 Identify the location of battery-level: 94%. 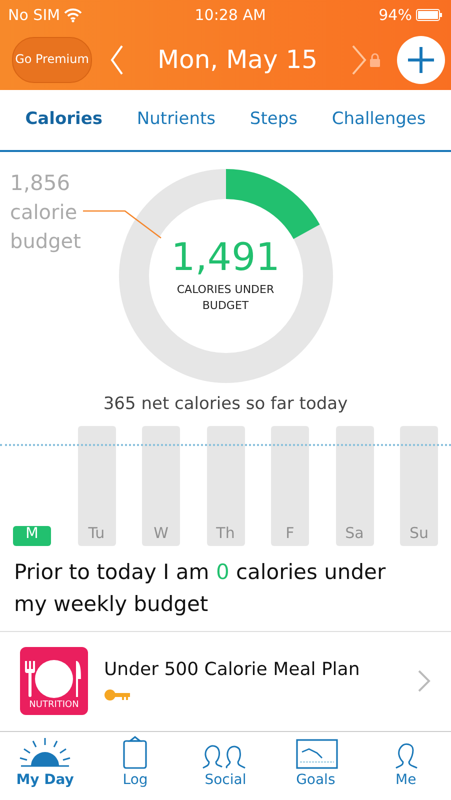
(395, 15).